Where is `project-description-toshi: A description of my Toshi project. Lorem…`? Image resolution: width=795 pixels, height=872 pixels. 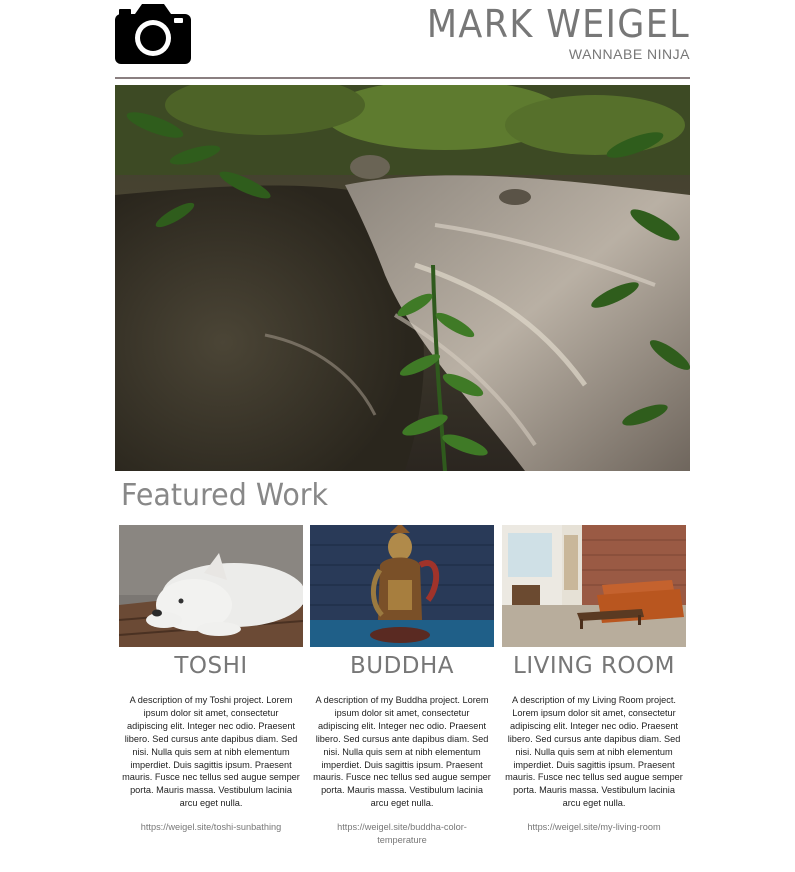 project-description-toshi: A description of my Toshi project. Lorem… is located at coordinates (211, 752).